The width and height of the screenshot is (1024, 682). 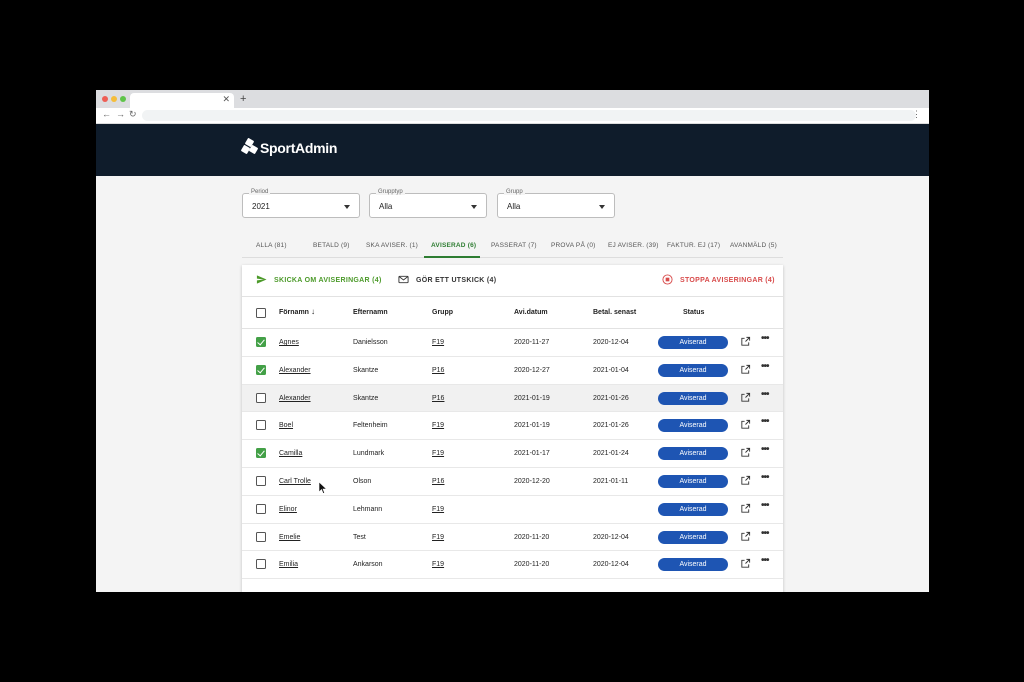 I want to click on tab-ska-aviser: SKA AVISER. (1), so click(x=392, y=245).